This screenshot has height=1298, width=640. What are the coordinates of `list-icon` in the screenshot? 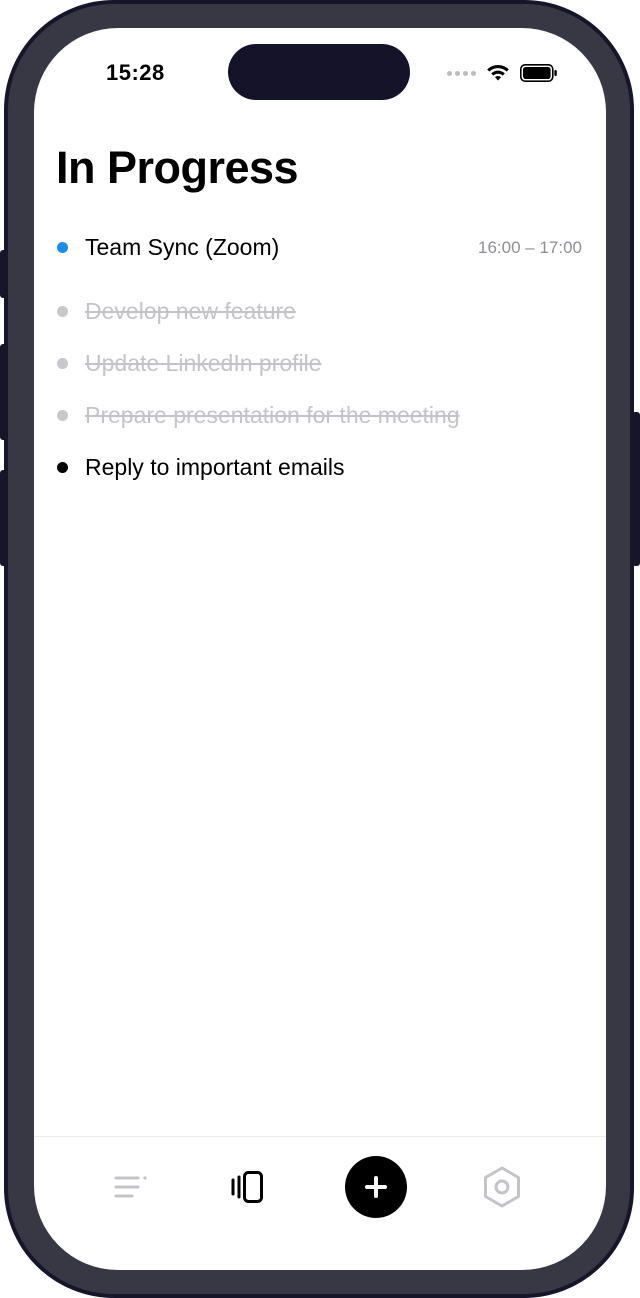 It's located at (130, 1187).